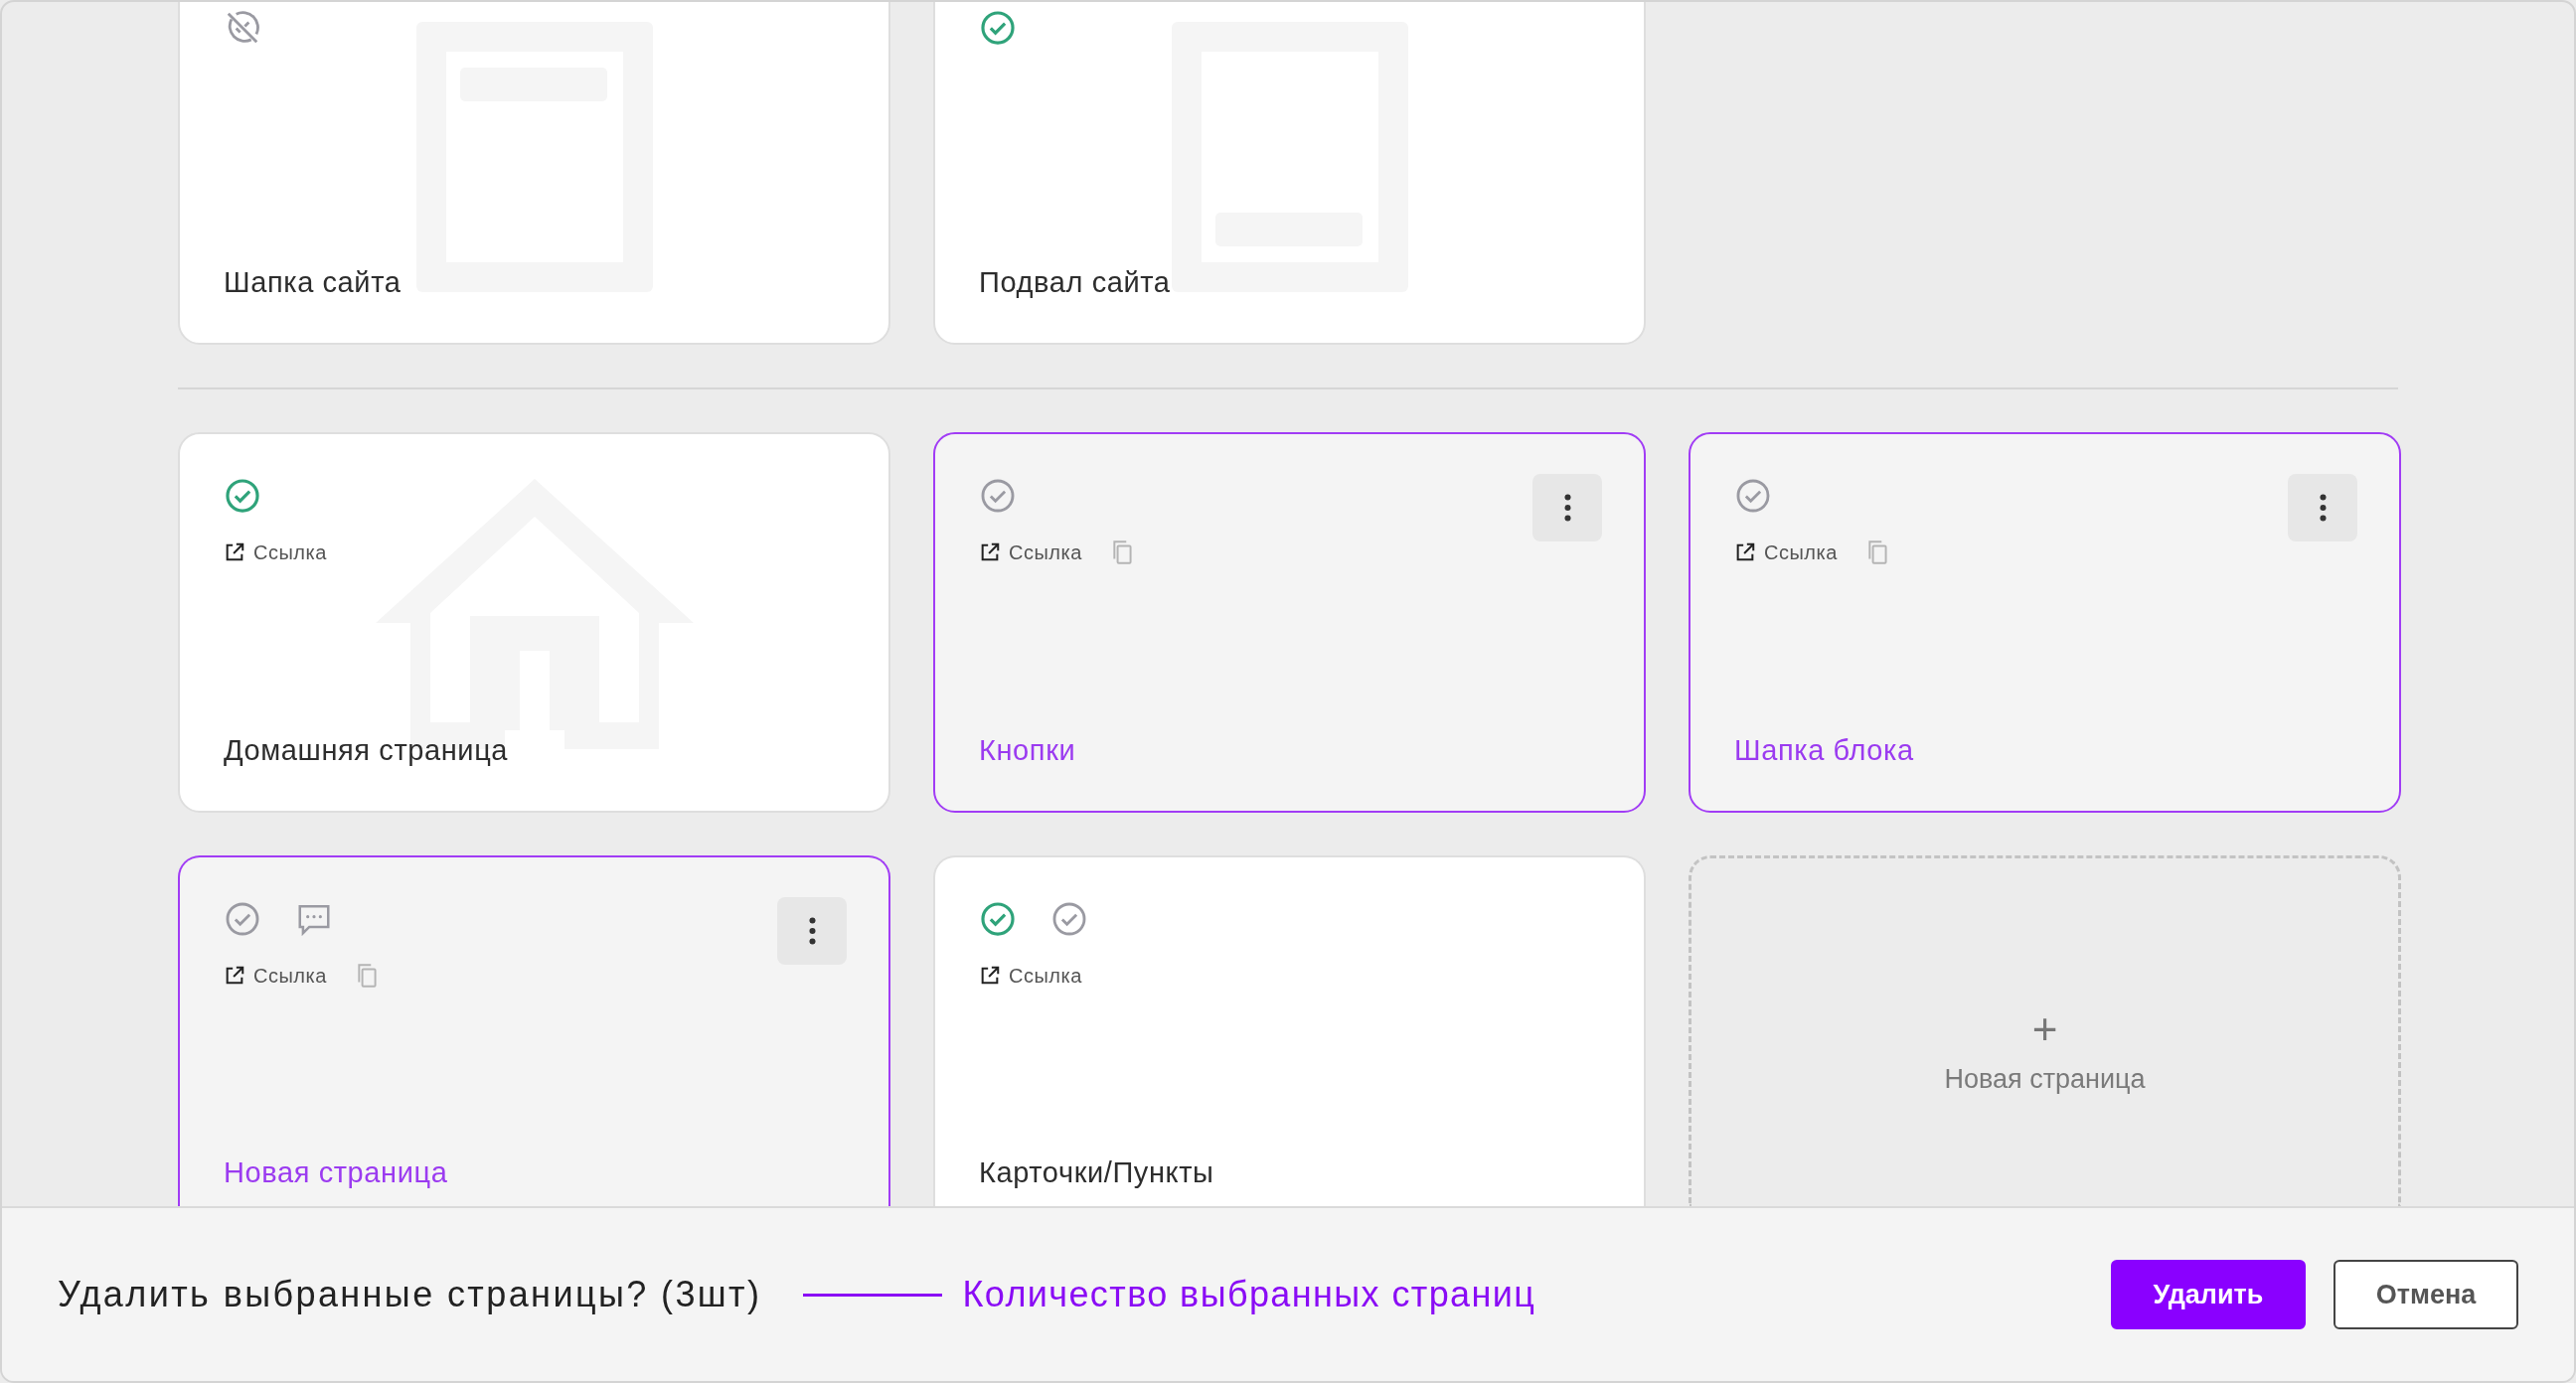 This screenshot has width=2576, height=1383. I want to click on page-card: Ссылка Карточки/Пункты, so click(1289, 1031).